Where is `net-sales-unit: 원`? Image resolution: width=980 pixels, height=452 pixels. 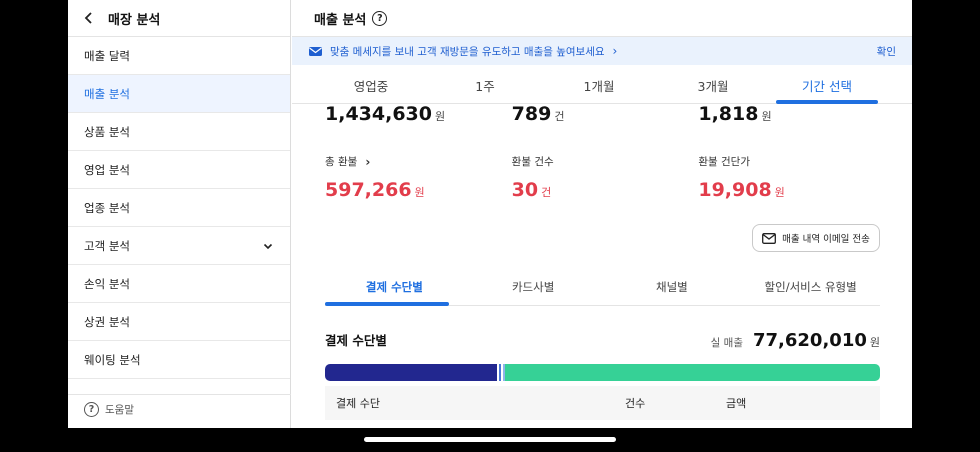
net-sales-unit: 원 is located at coordinates (874, 342).